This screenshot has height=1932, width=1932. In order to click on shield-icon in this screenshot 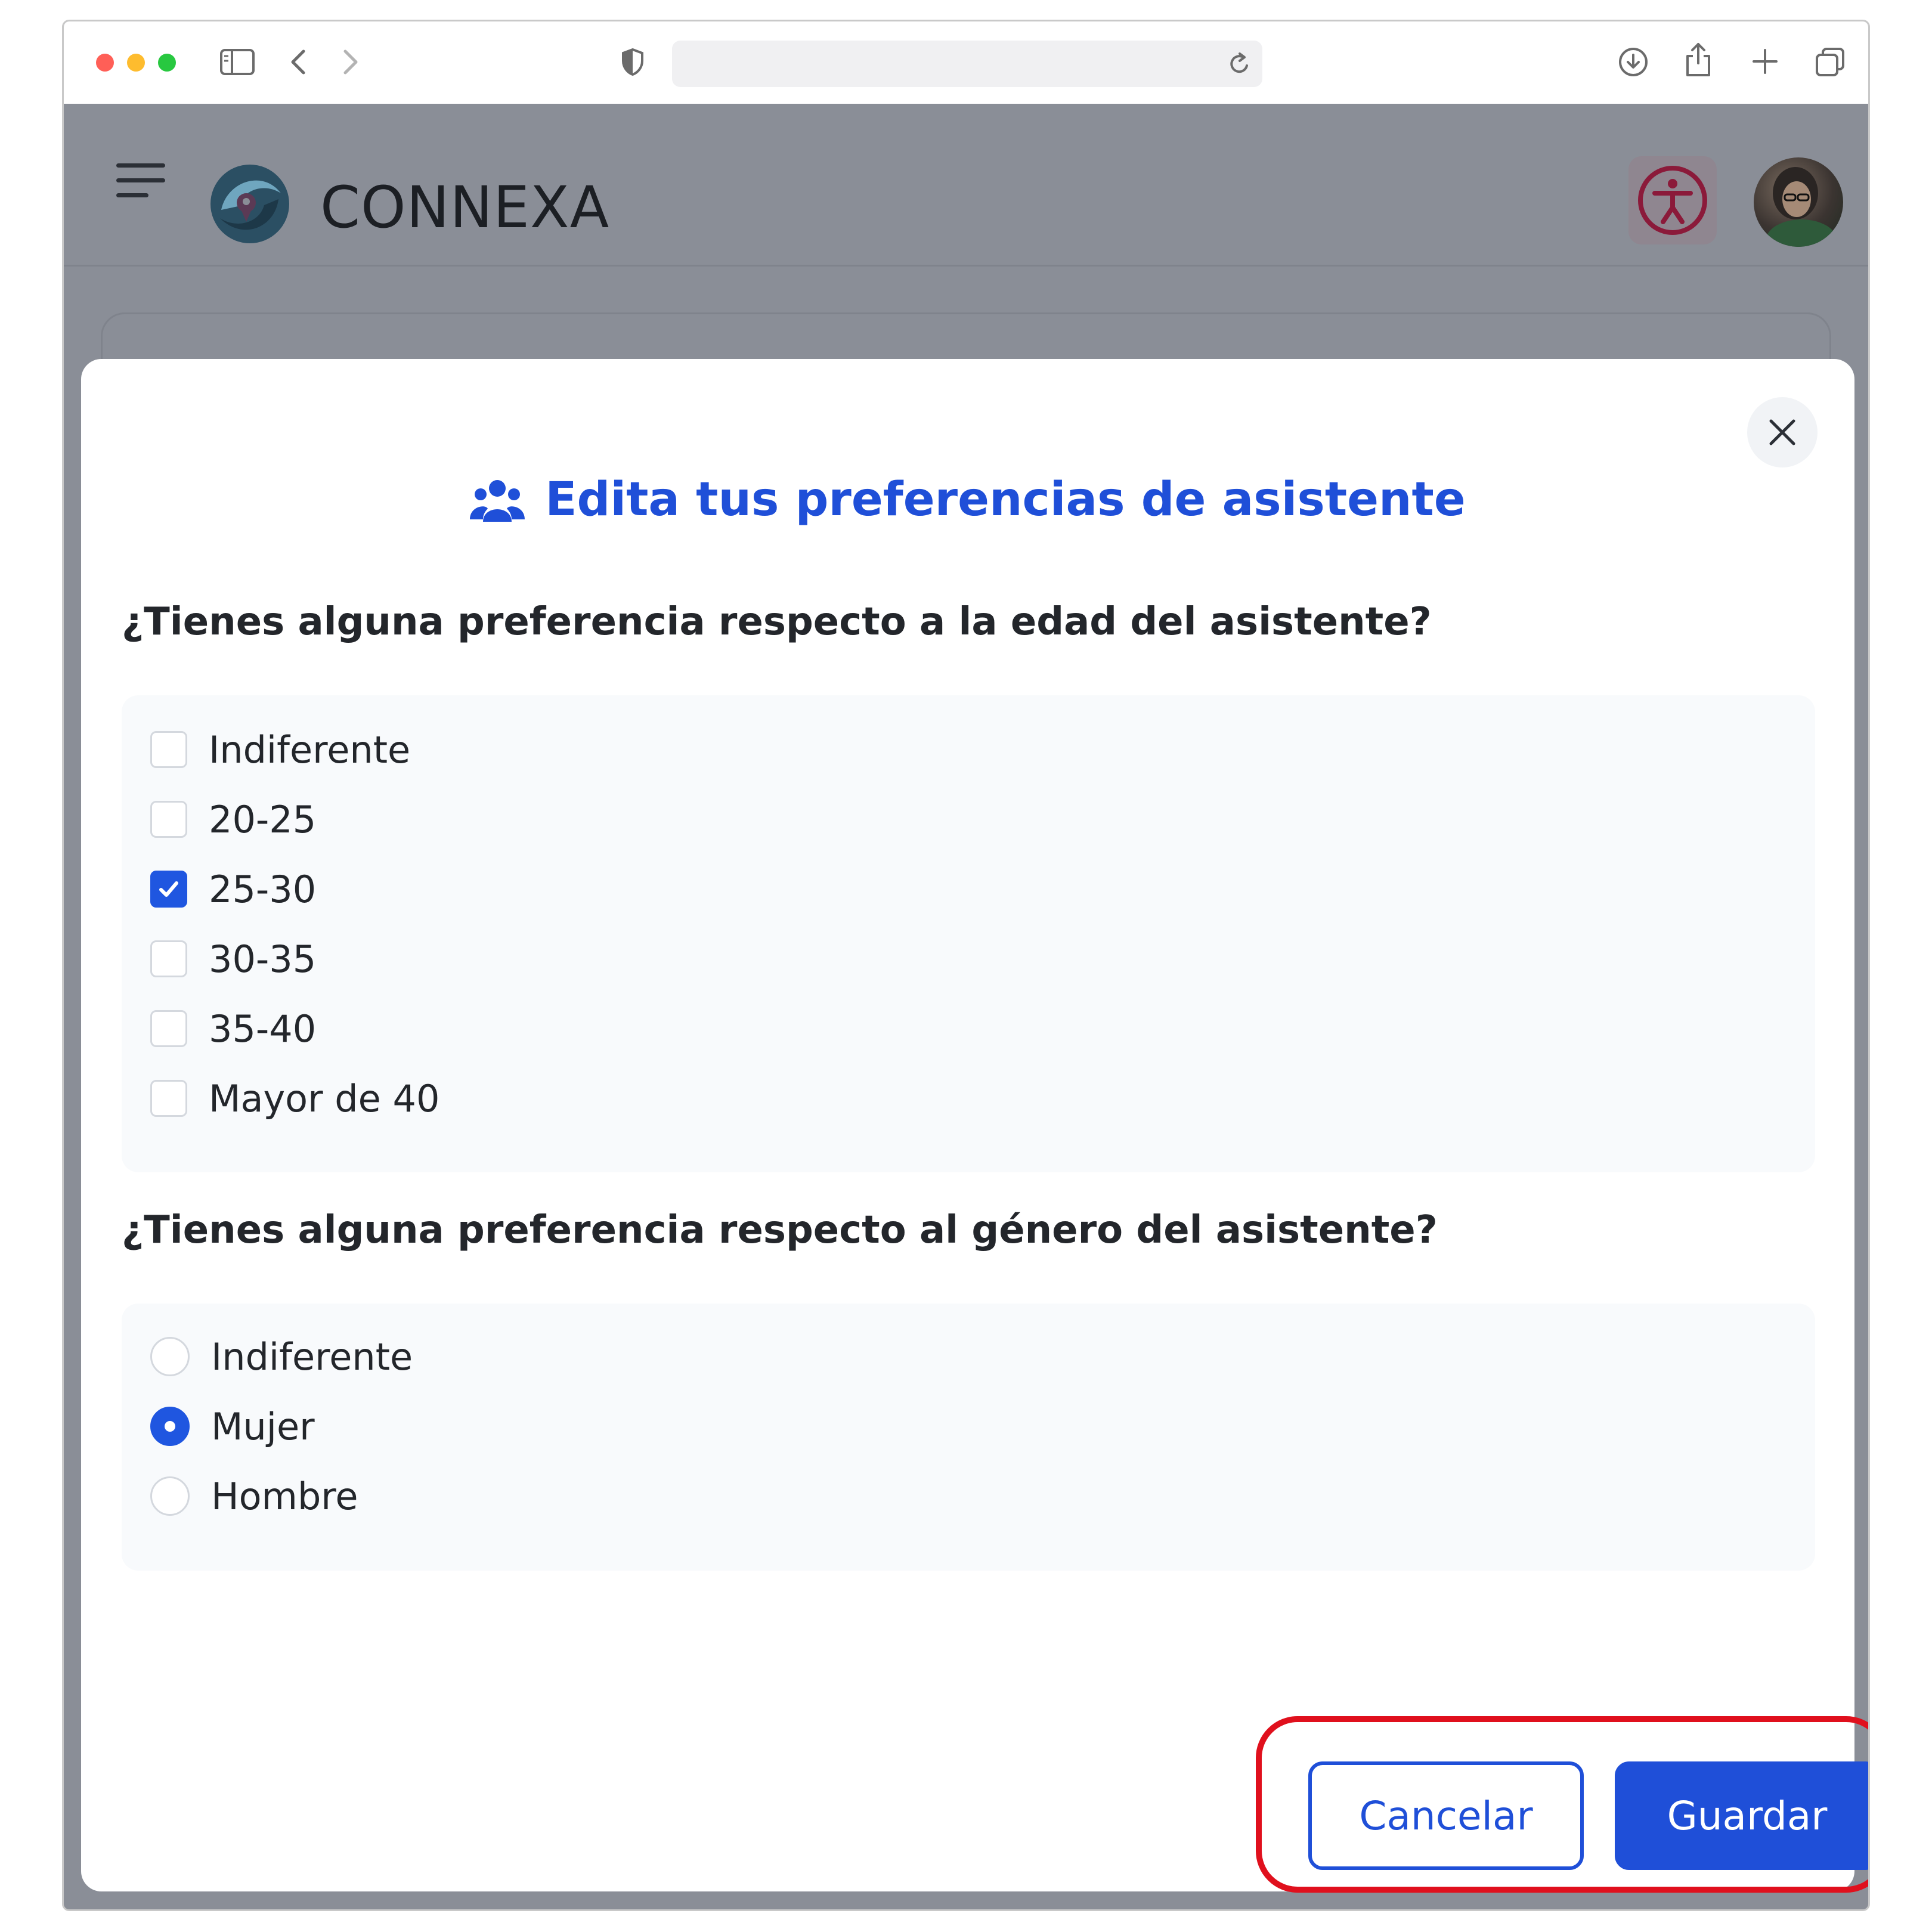, I will do `click(633, 64)`.